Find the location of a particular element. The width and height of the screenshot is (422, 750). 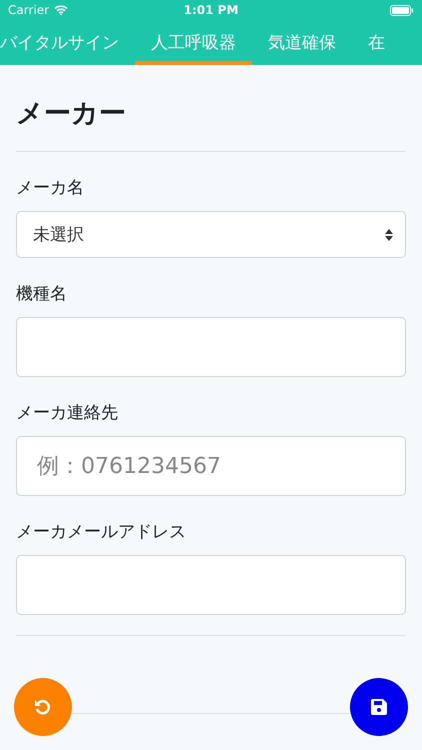

input-field: 例：0761234567 is located at coordinates (211, 466).